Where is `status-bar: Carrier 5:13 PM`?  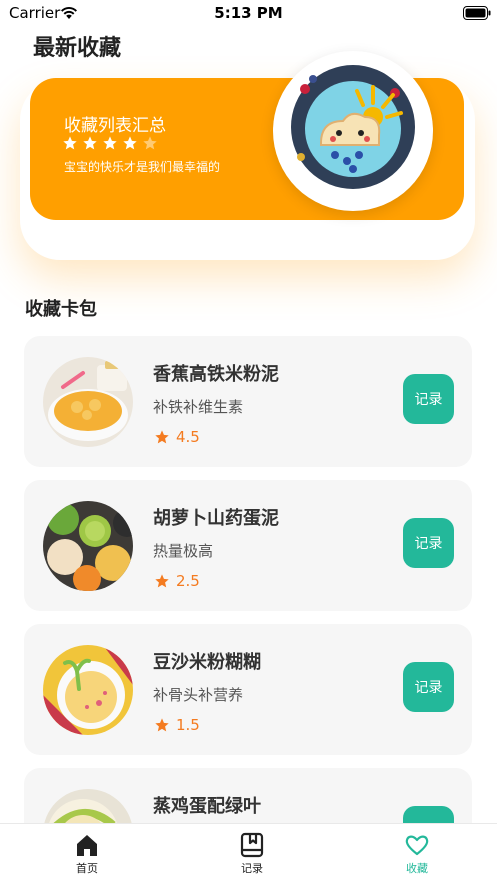 status-bar: Carrier 5:13 PM is located at coordinates (248, 13).